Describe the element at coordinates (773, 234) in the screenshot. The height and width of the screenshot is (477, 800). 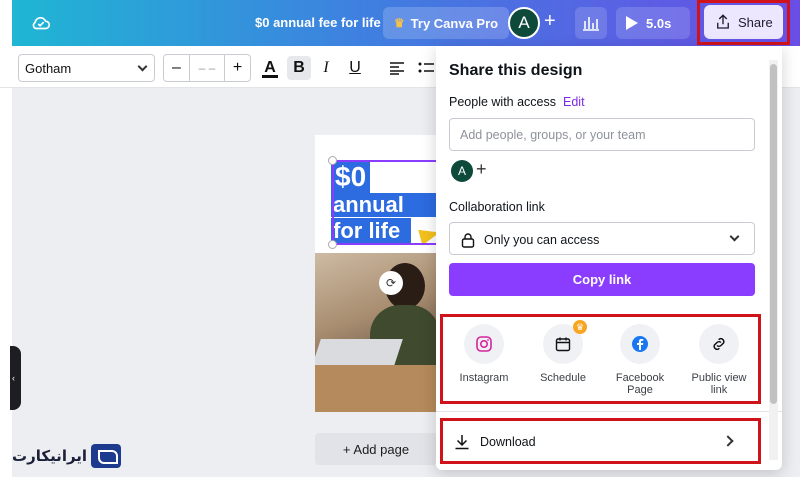
I see `scrollbar-thumb` at that location.